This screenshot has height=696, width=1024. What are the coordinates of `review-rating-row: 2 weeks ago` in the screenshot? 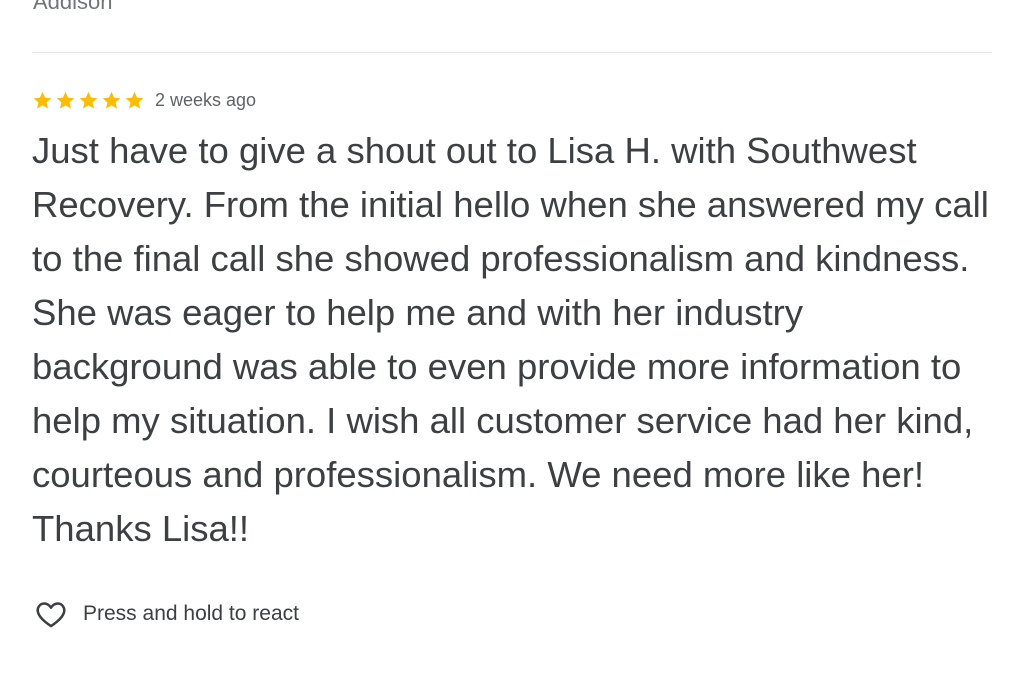 It's located at (144, 100).